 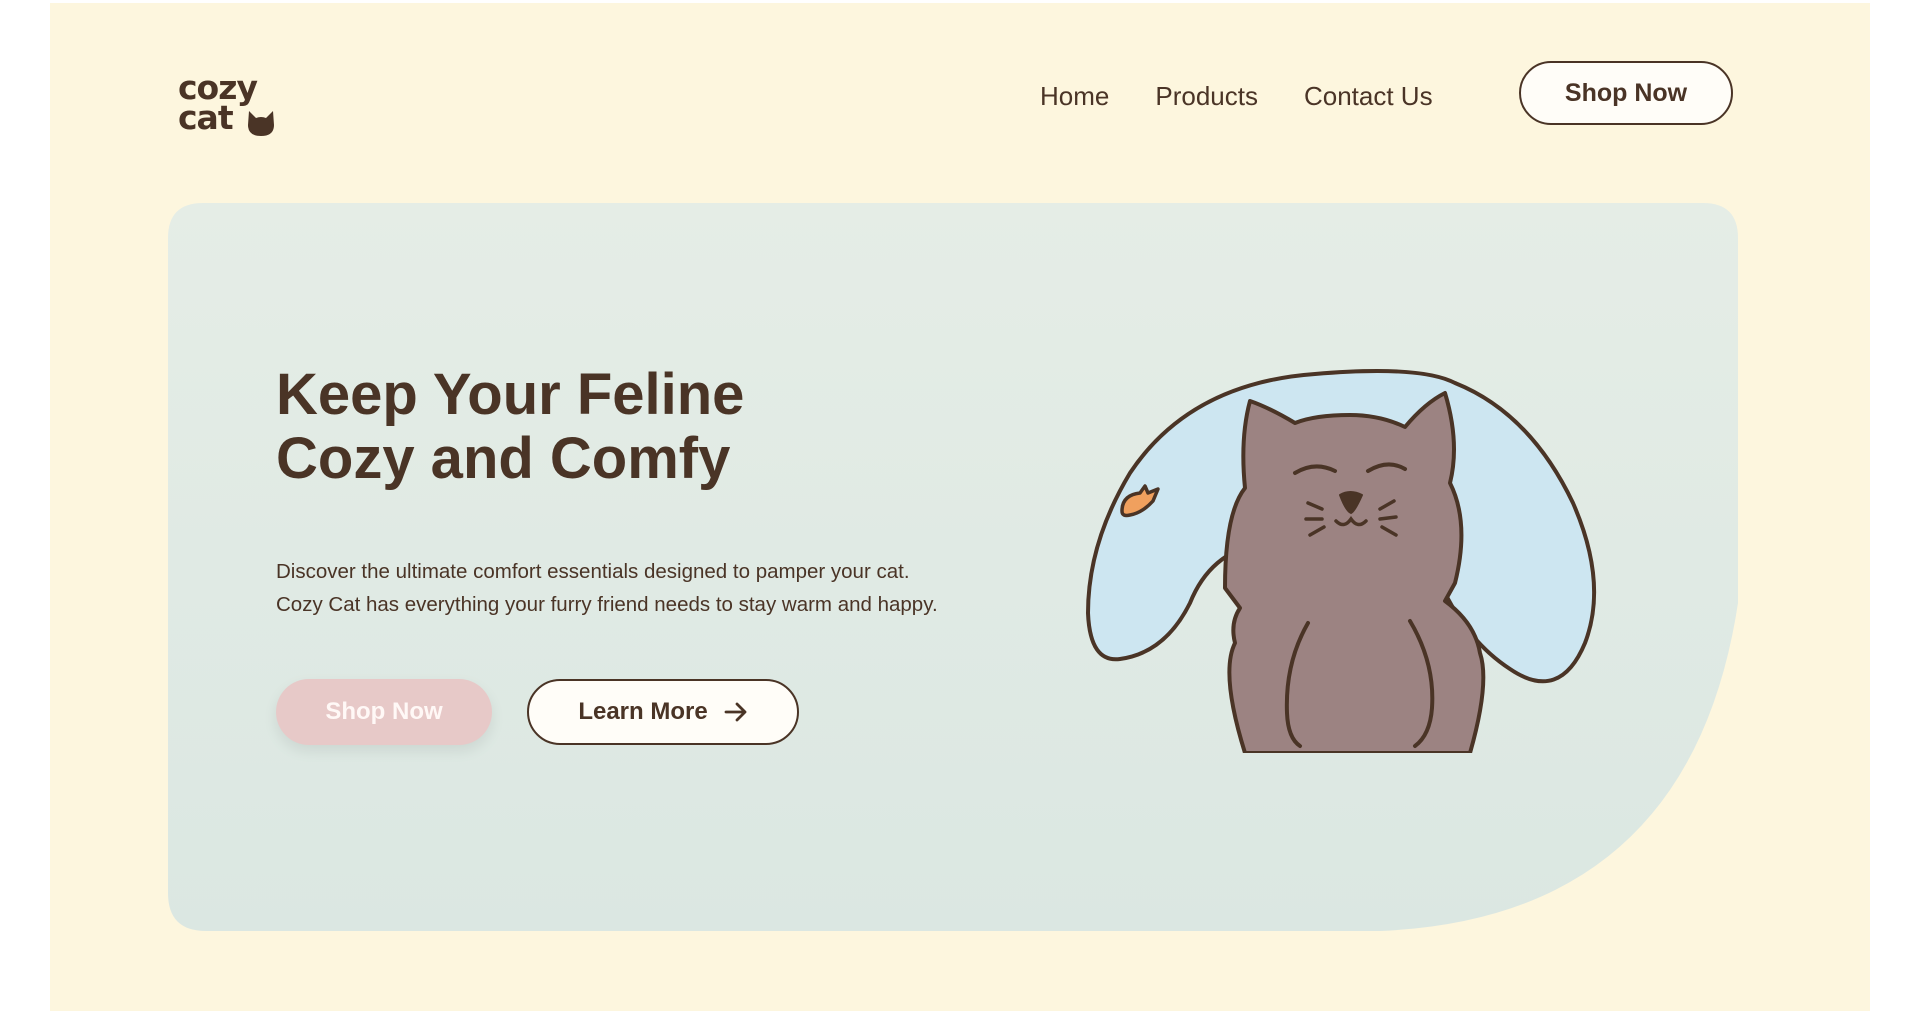 What do you see at coordinates (735, 712) in the screenshot?
I see `arrow-right-icon` at bounding box center [735, 712].